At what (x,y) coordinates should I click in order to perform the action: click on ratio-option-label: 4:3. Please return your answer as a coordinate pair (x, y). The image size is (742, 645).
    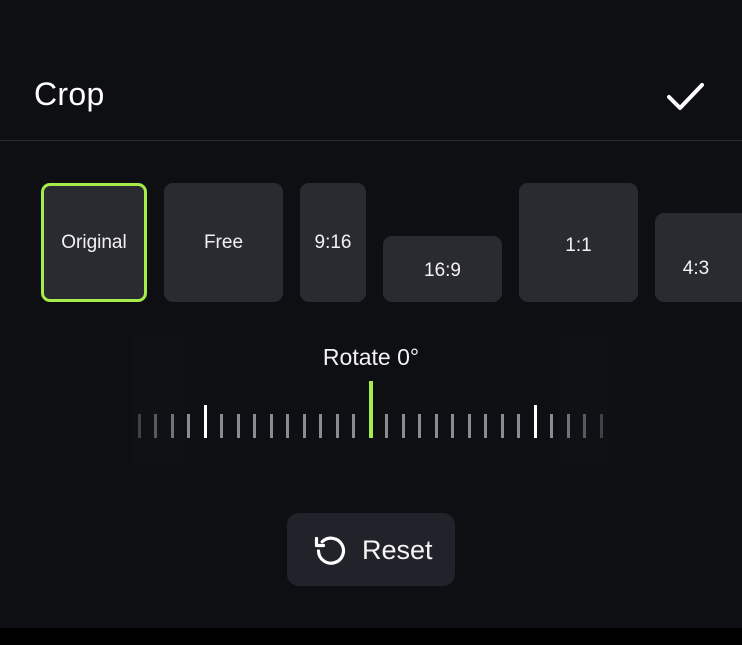
    Looking at the image, I should click on (696, 268).